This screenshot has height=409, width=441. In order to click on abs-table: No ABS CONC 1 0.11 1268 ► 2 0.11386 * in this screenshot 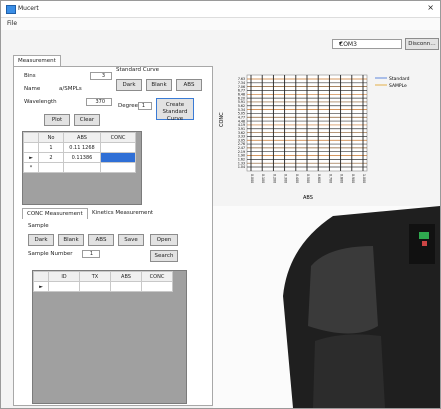, I will do `click(82, 168)`.